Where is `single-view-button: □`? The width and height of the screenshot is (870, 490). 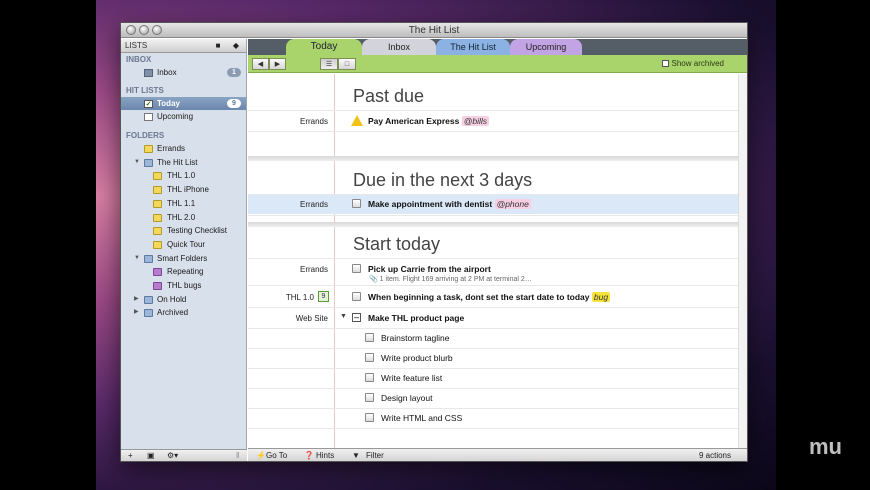
single-view-button: □ is located at coordinates (347, 64).